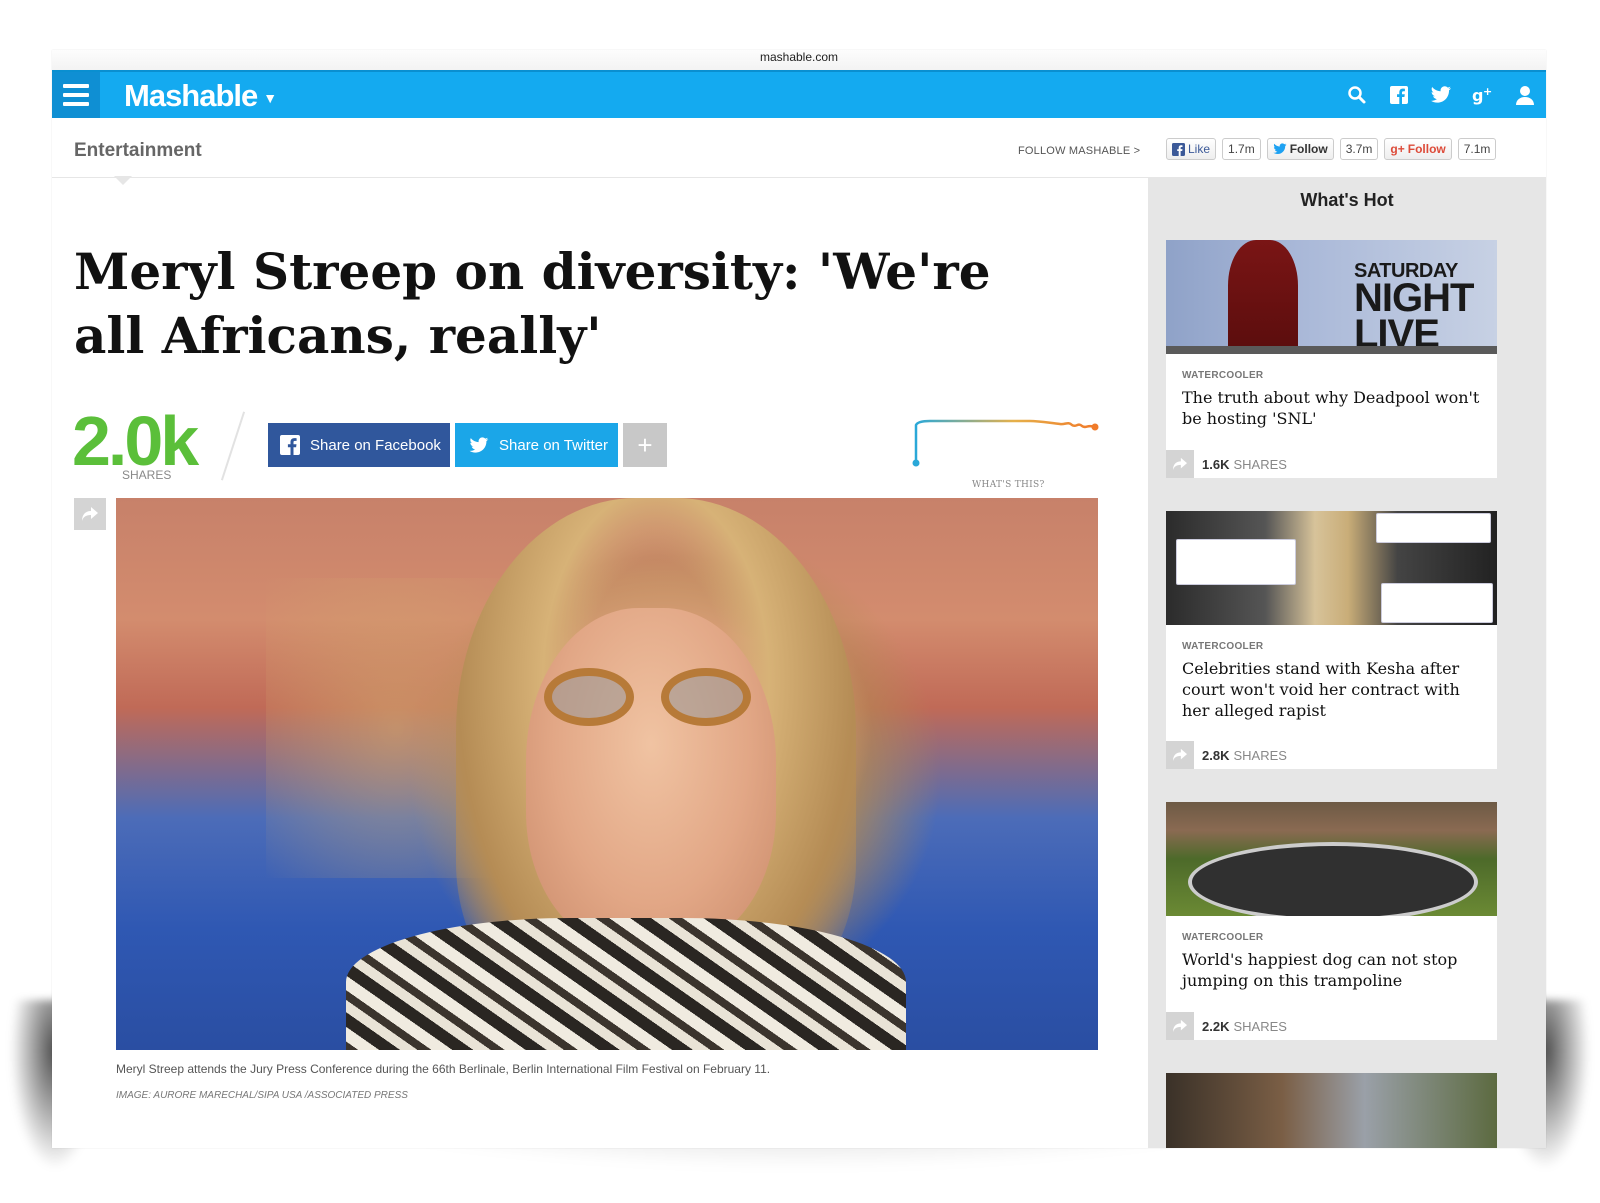 The height and width of the screenshot is (1203, 1600). I want to click on twitter-follow-button: Follow, so click(1300, 149).